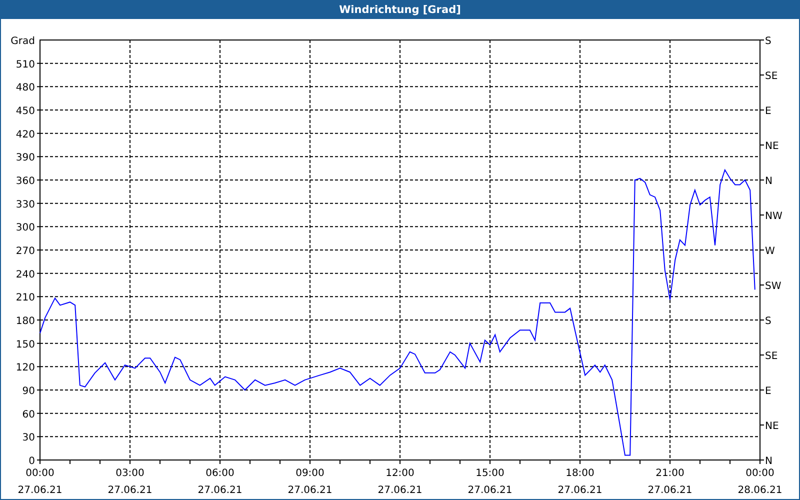 The image size is (800, 500). Describe the element at coordinates (773, 216) in the screenshot. I see `compass-direction-label: NW` at that location.